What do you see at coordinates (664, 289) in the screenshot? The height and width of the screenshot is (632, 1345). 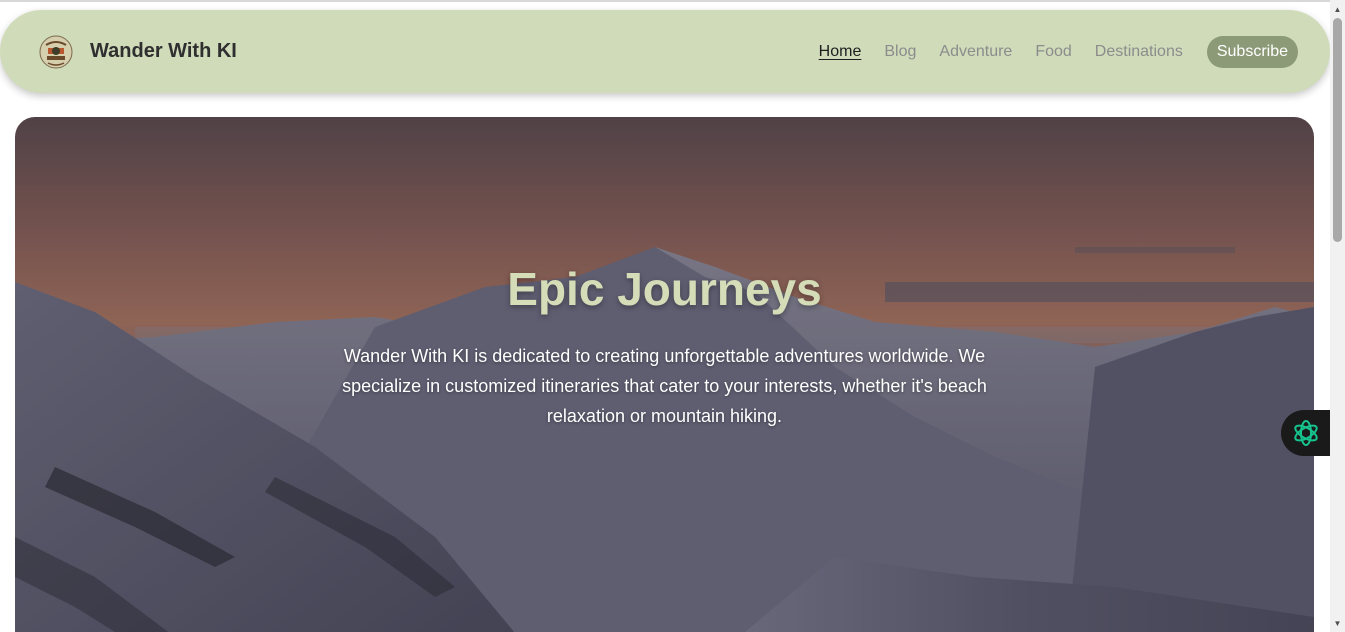 I see `hero-title: Epic Journeys` at bounding box center [664, 289].